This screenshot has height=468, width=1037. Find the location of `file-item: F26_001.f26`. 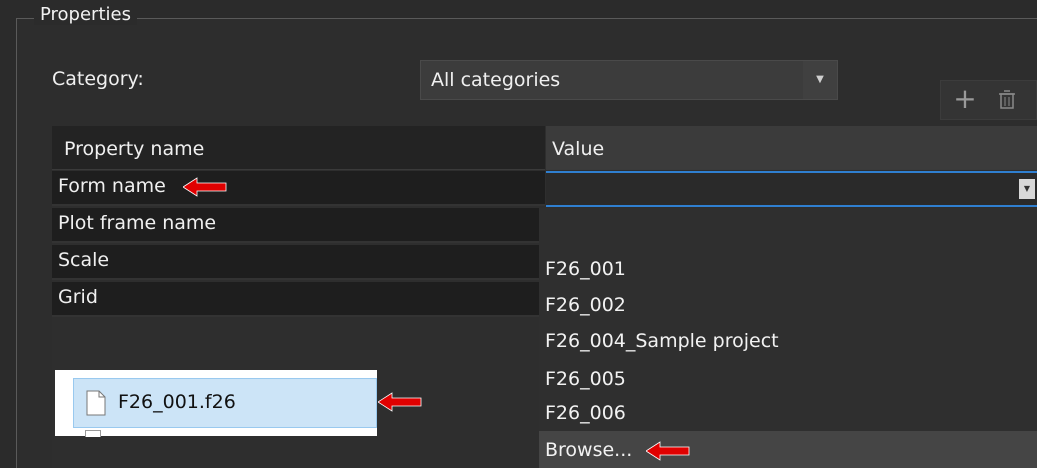

file-item: F26_001.f26 is located at coordinates (225, 403).